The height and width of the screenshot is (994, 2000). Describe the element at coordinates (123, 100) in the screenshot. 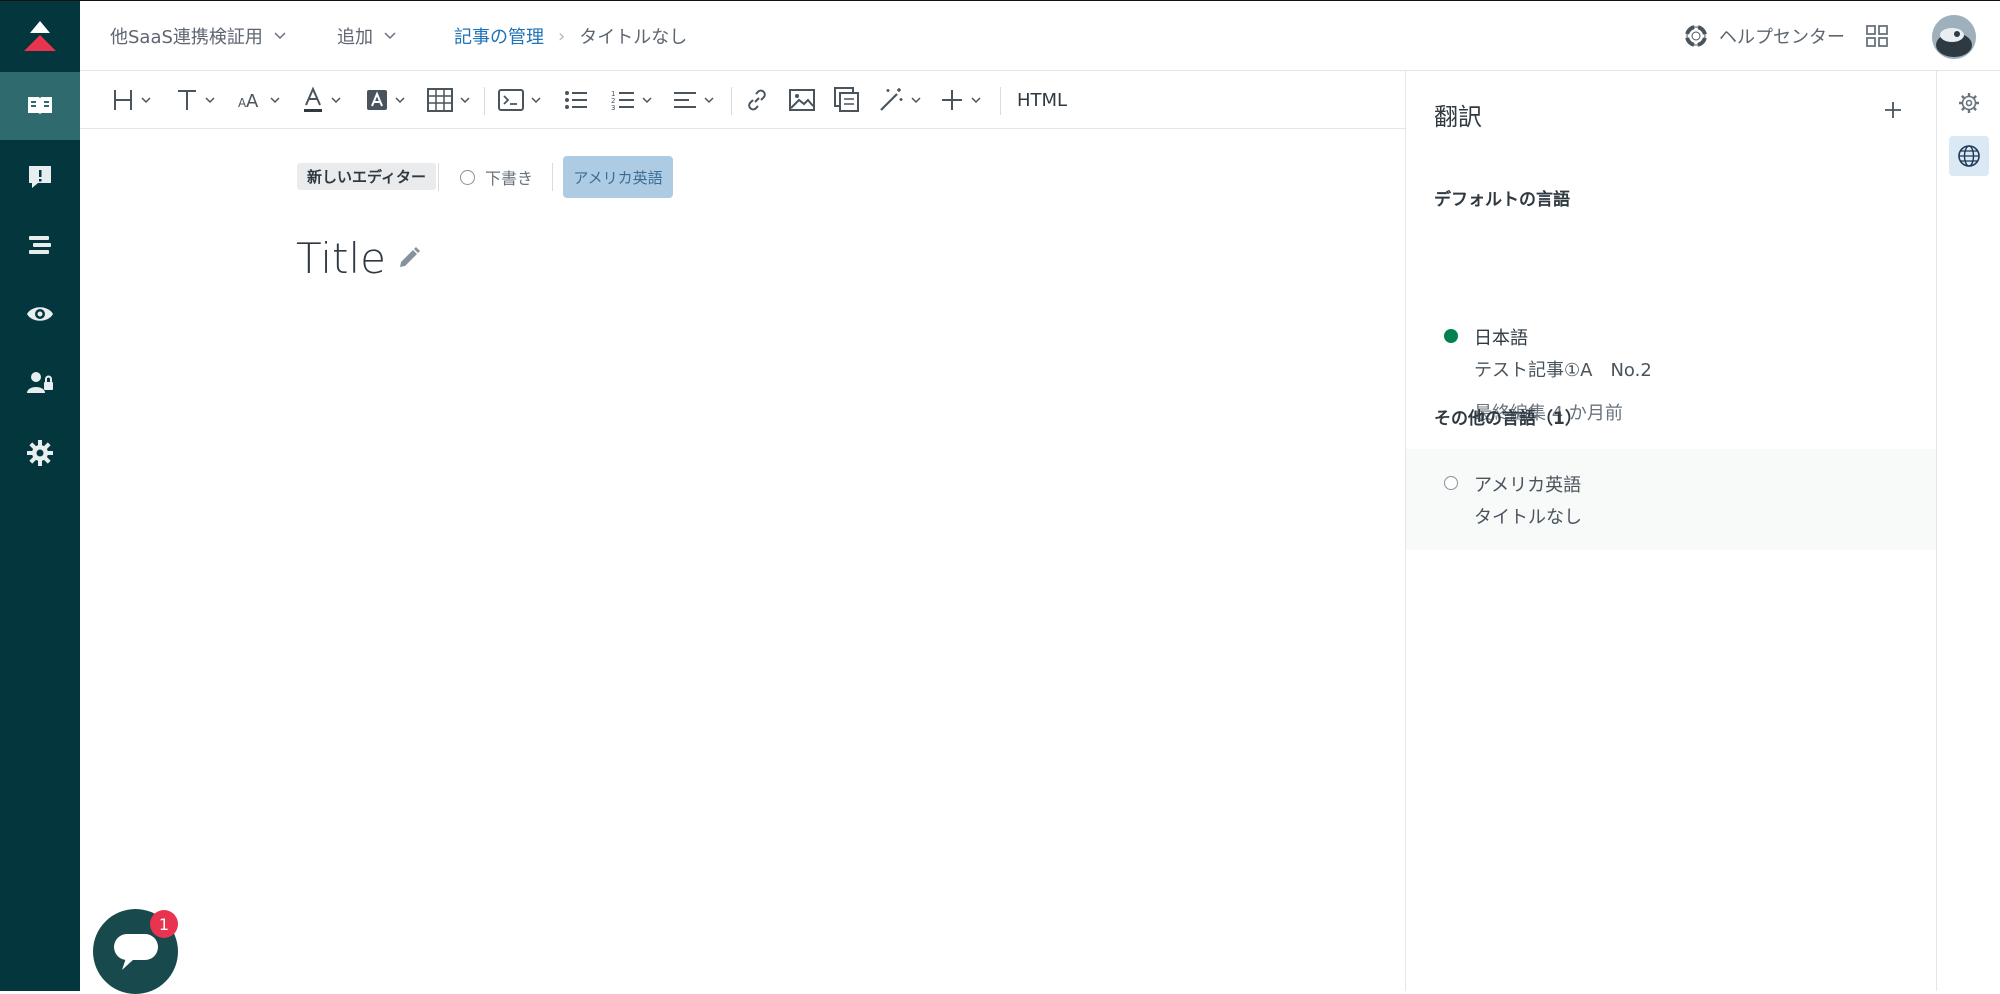

I see `heading-icon` at that location.